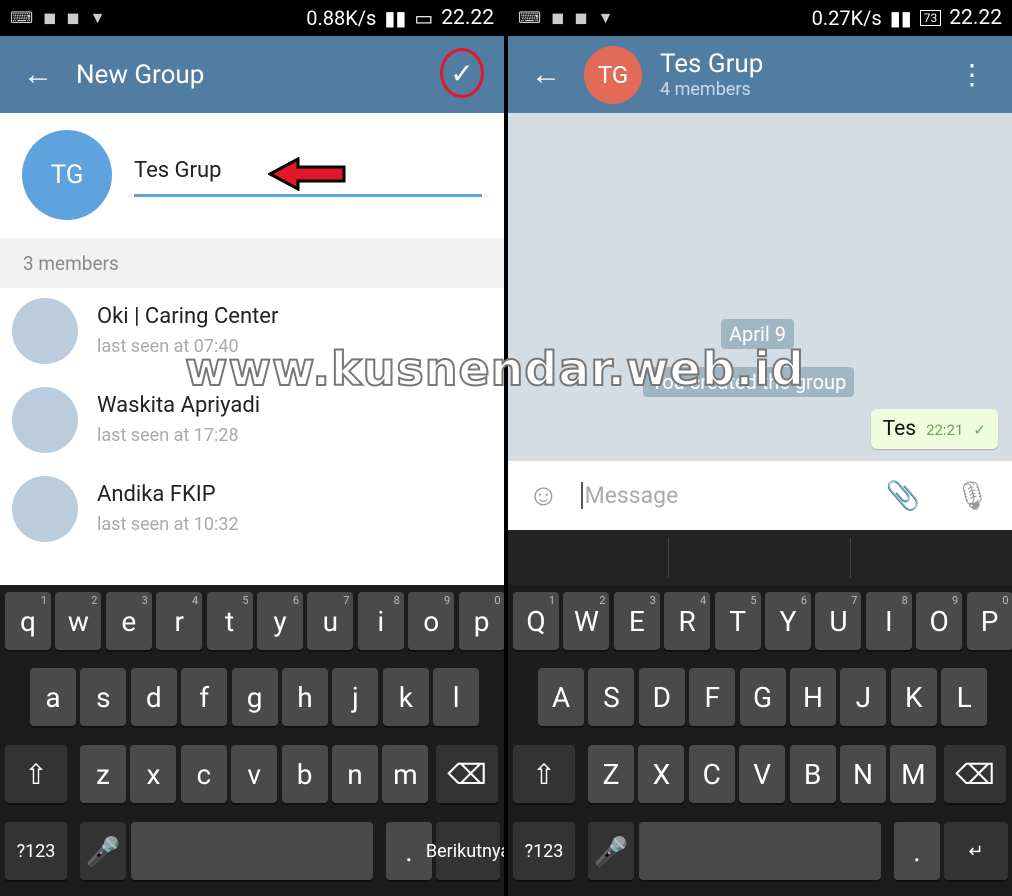 The height and width of the screenshot is (896, 1012). I want to click on key-f: F, so click(712, 697).